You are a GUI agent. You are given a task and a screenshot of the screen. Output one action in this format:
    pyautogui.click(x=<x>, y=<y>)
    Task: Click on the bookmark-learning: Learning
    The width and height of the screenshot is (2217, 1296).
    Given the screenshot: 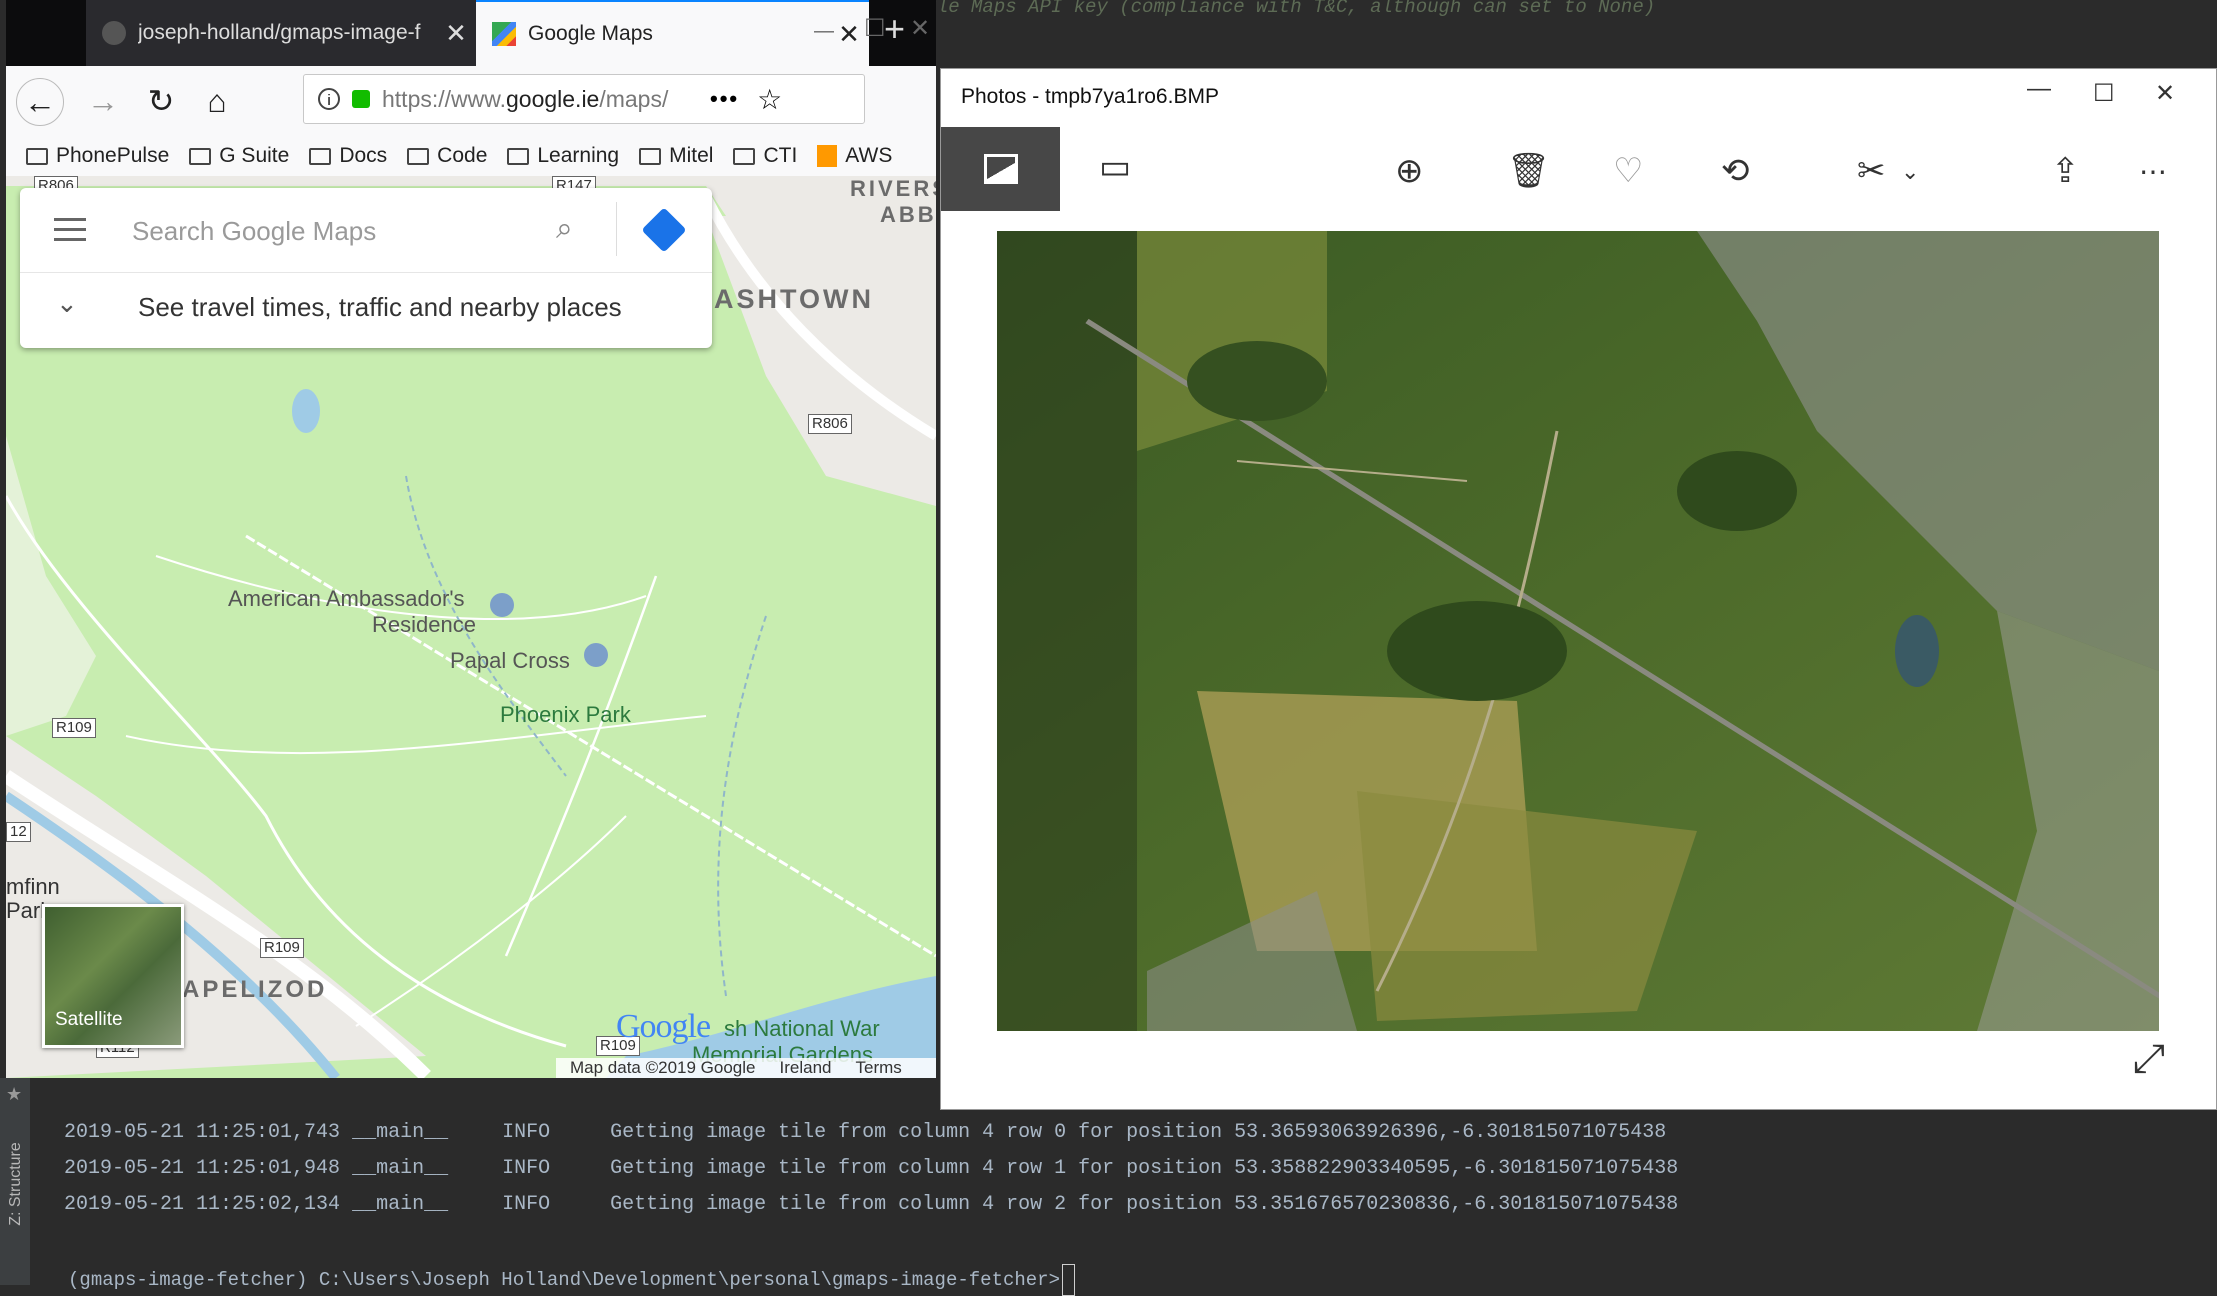 What is the action you would take?
    pyautogui.click(x=563, y=156)
    